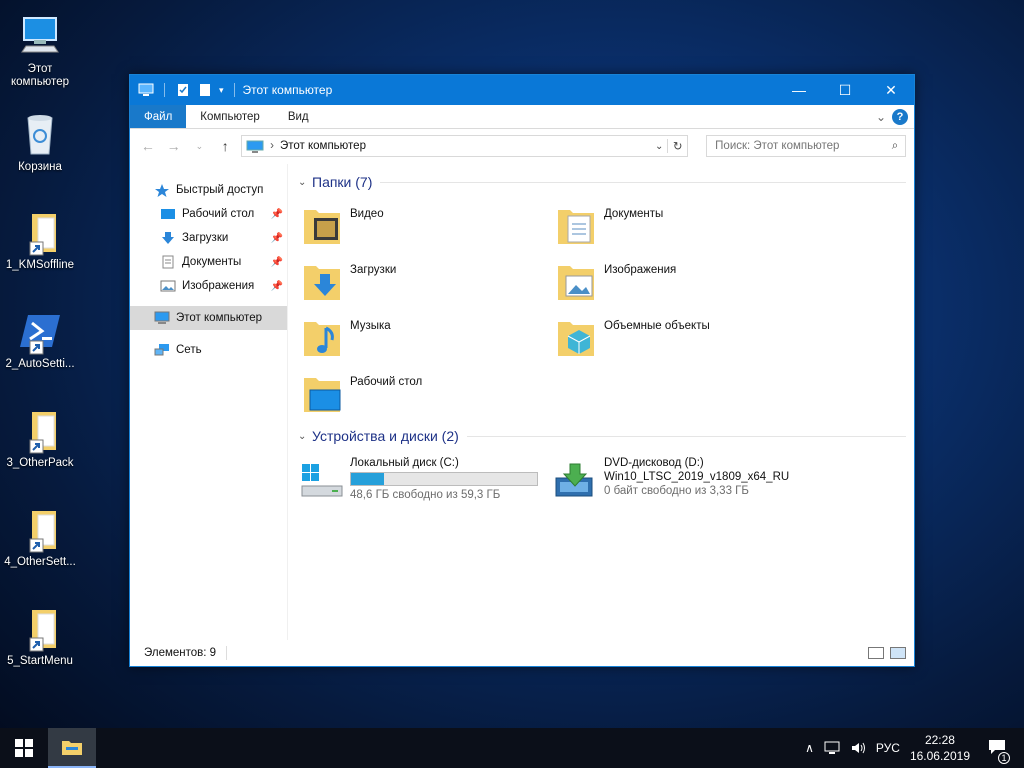 The height and width of the screenshot is (768, 1024). What do you see at coordinates (800, 146) in the screenshot?
I see `search-input` at bounding box center [800, 146].